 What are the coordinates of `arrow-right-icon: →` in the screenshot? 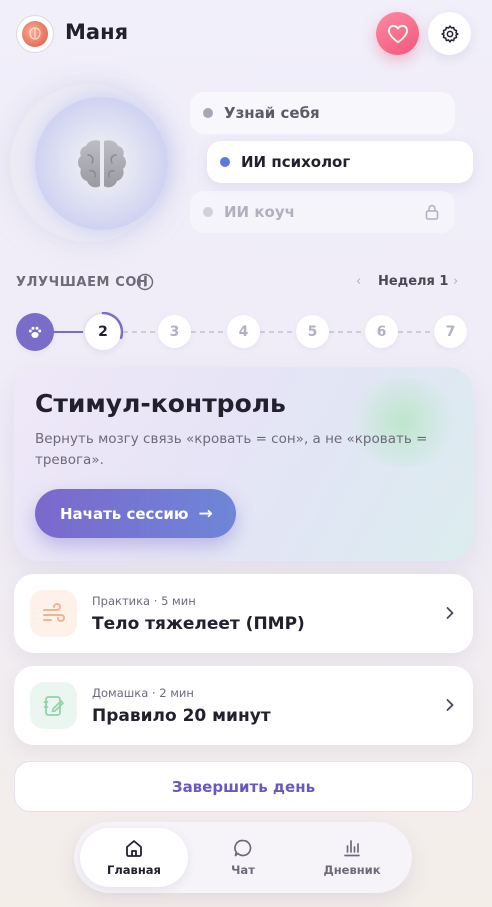 It's located at (205, 513).